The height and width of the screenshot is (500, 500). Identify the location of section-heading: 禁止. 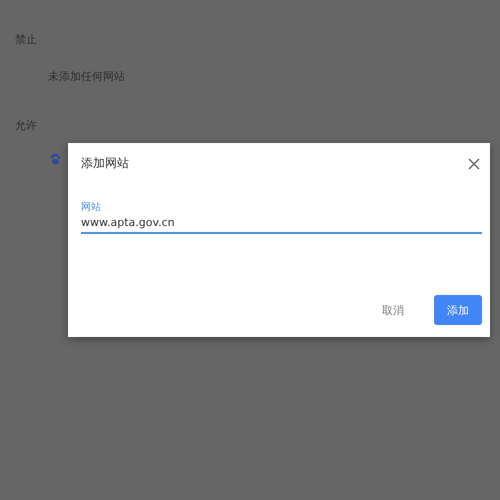
(26, 39).